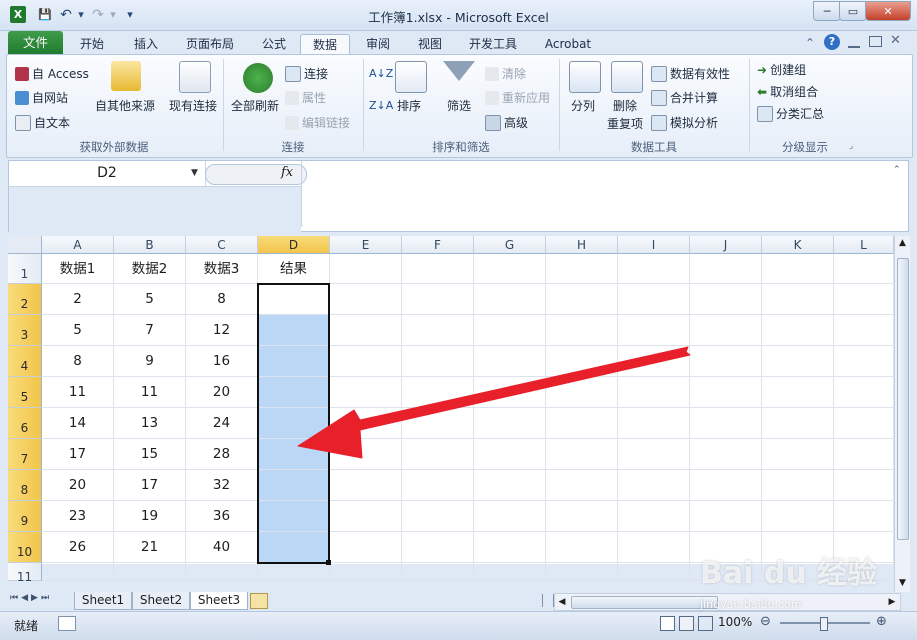 Image resolution: width=917 pixels, height=640 pixels. I want to click on horizontal-scroll-thumb, so click(644, 602).